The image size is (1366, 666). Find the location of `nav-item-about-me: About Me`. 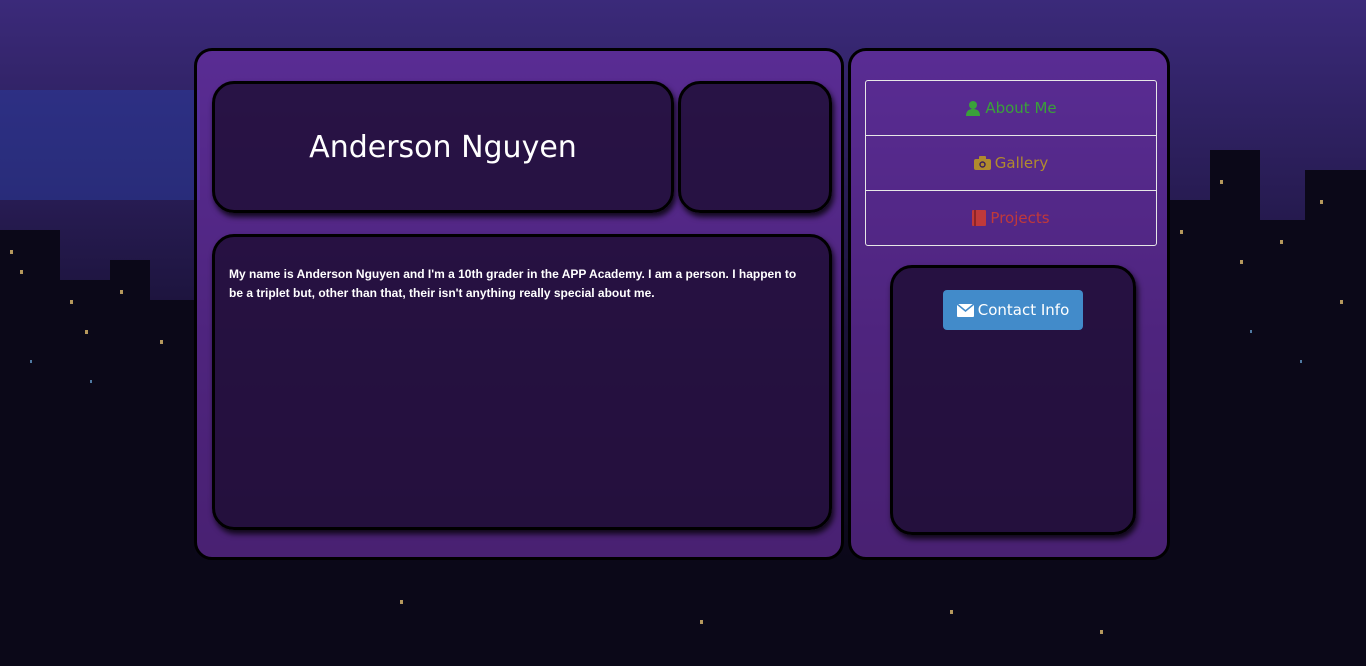

nav-item-about-me: About Me is located at coordinates (1011, 108).